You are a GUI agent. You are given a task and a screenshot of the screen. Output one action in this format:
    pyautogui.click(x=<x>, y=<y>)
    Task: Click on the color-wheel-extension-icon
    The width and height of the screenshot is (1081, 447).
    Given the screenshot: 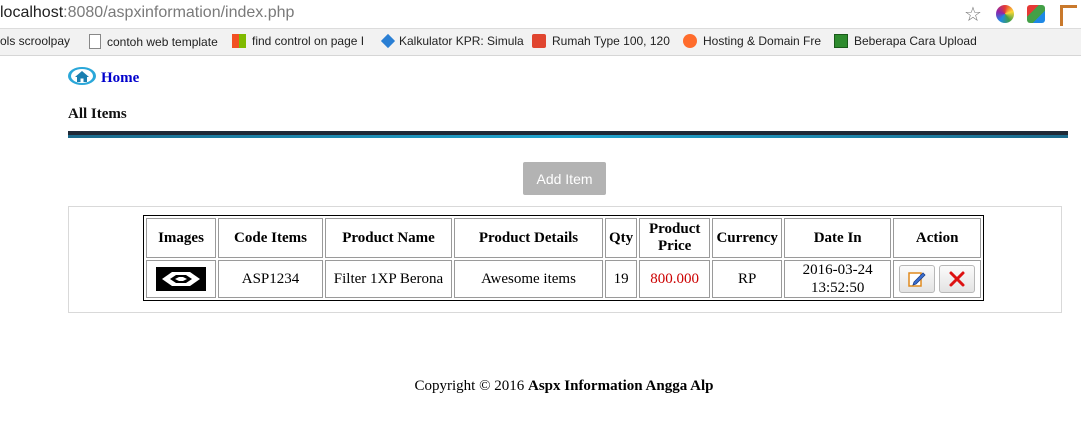 What is the action you would take?
    pyautogui.click(x=1005, y=14)
    